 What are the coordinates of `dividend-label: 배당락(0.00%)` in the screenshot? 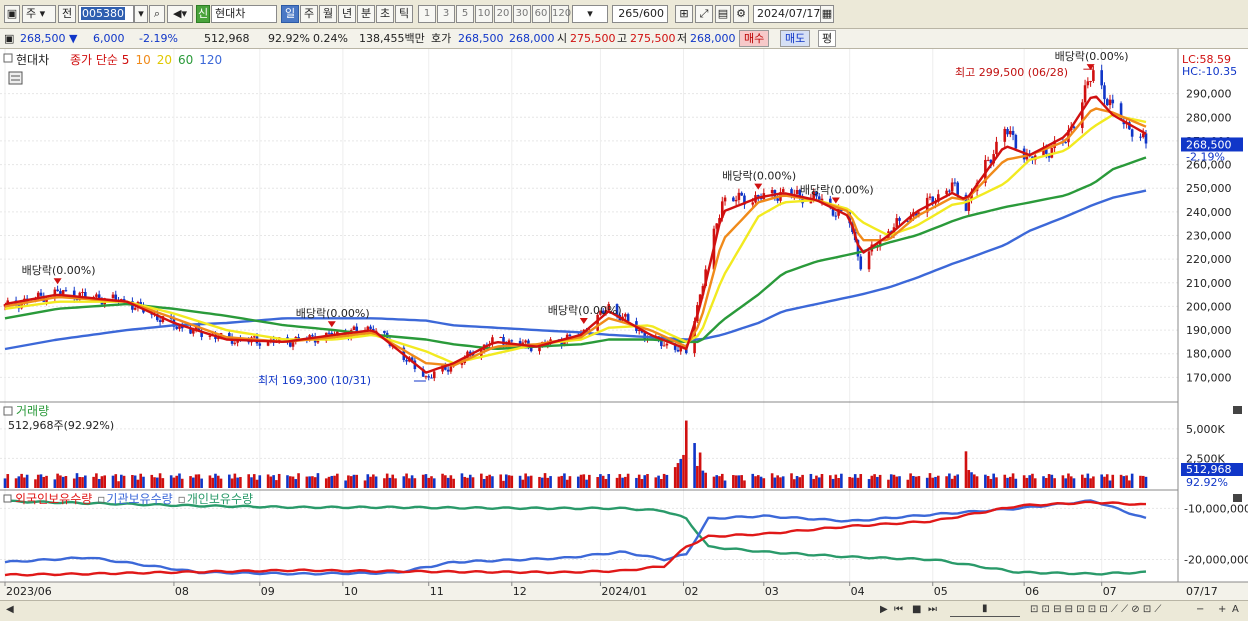 It's located at (333, 313).